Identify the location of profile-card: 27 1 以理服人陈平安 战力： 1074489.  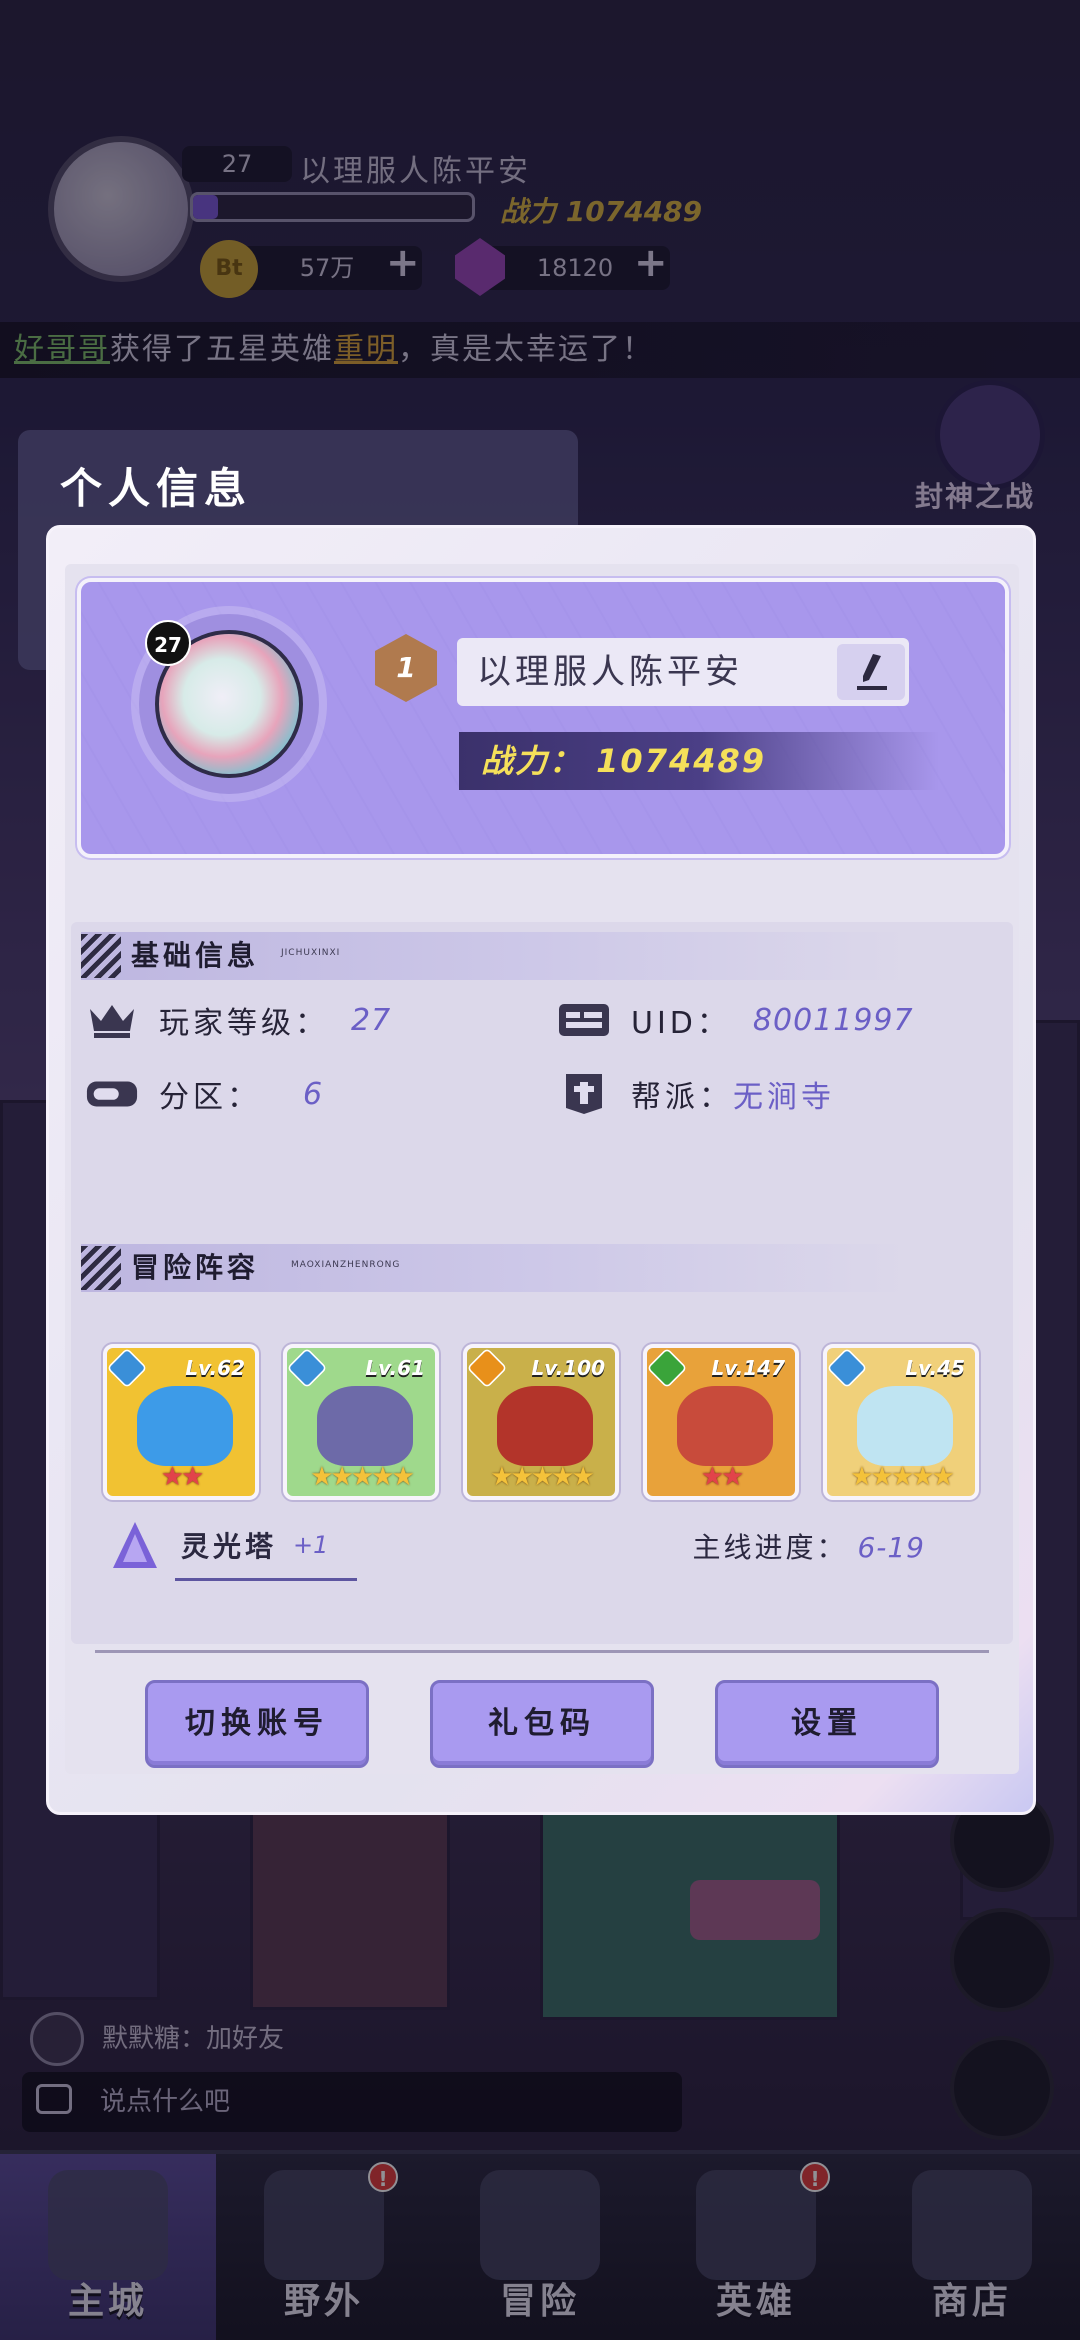
(543, 718).